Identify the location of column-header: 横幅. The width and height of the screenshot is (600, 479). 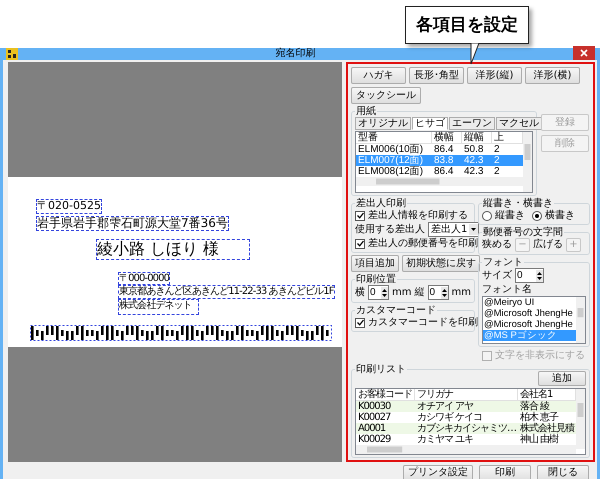
(447, 138).